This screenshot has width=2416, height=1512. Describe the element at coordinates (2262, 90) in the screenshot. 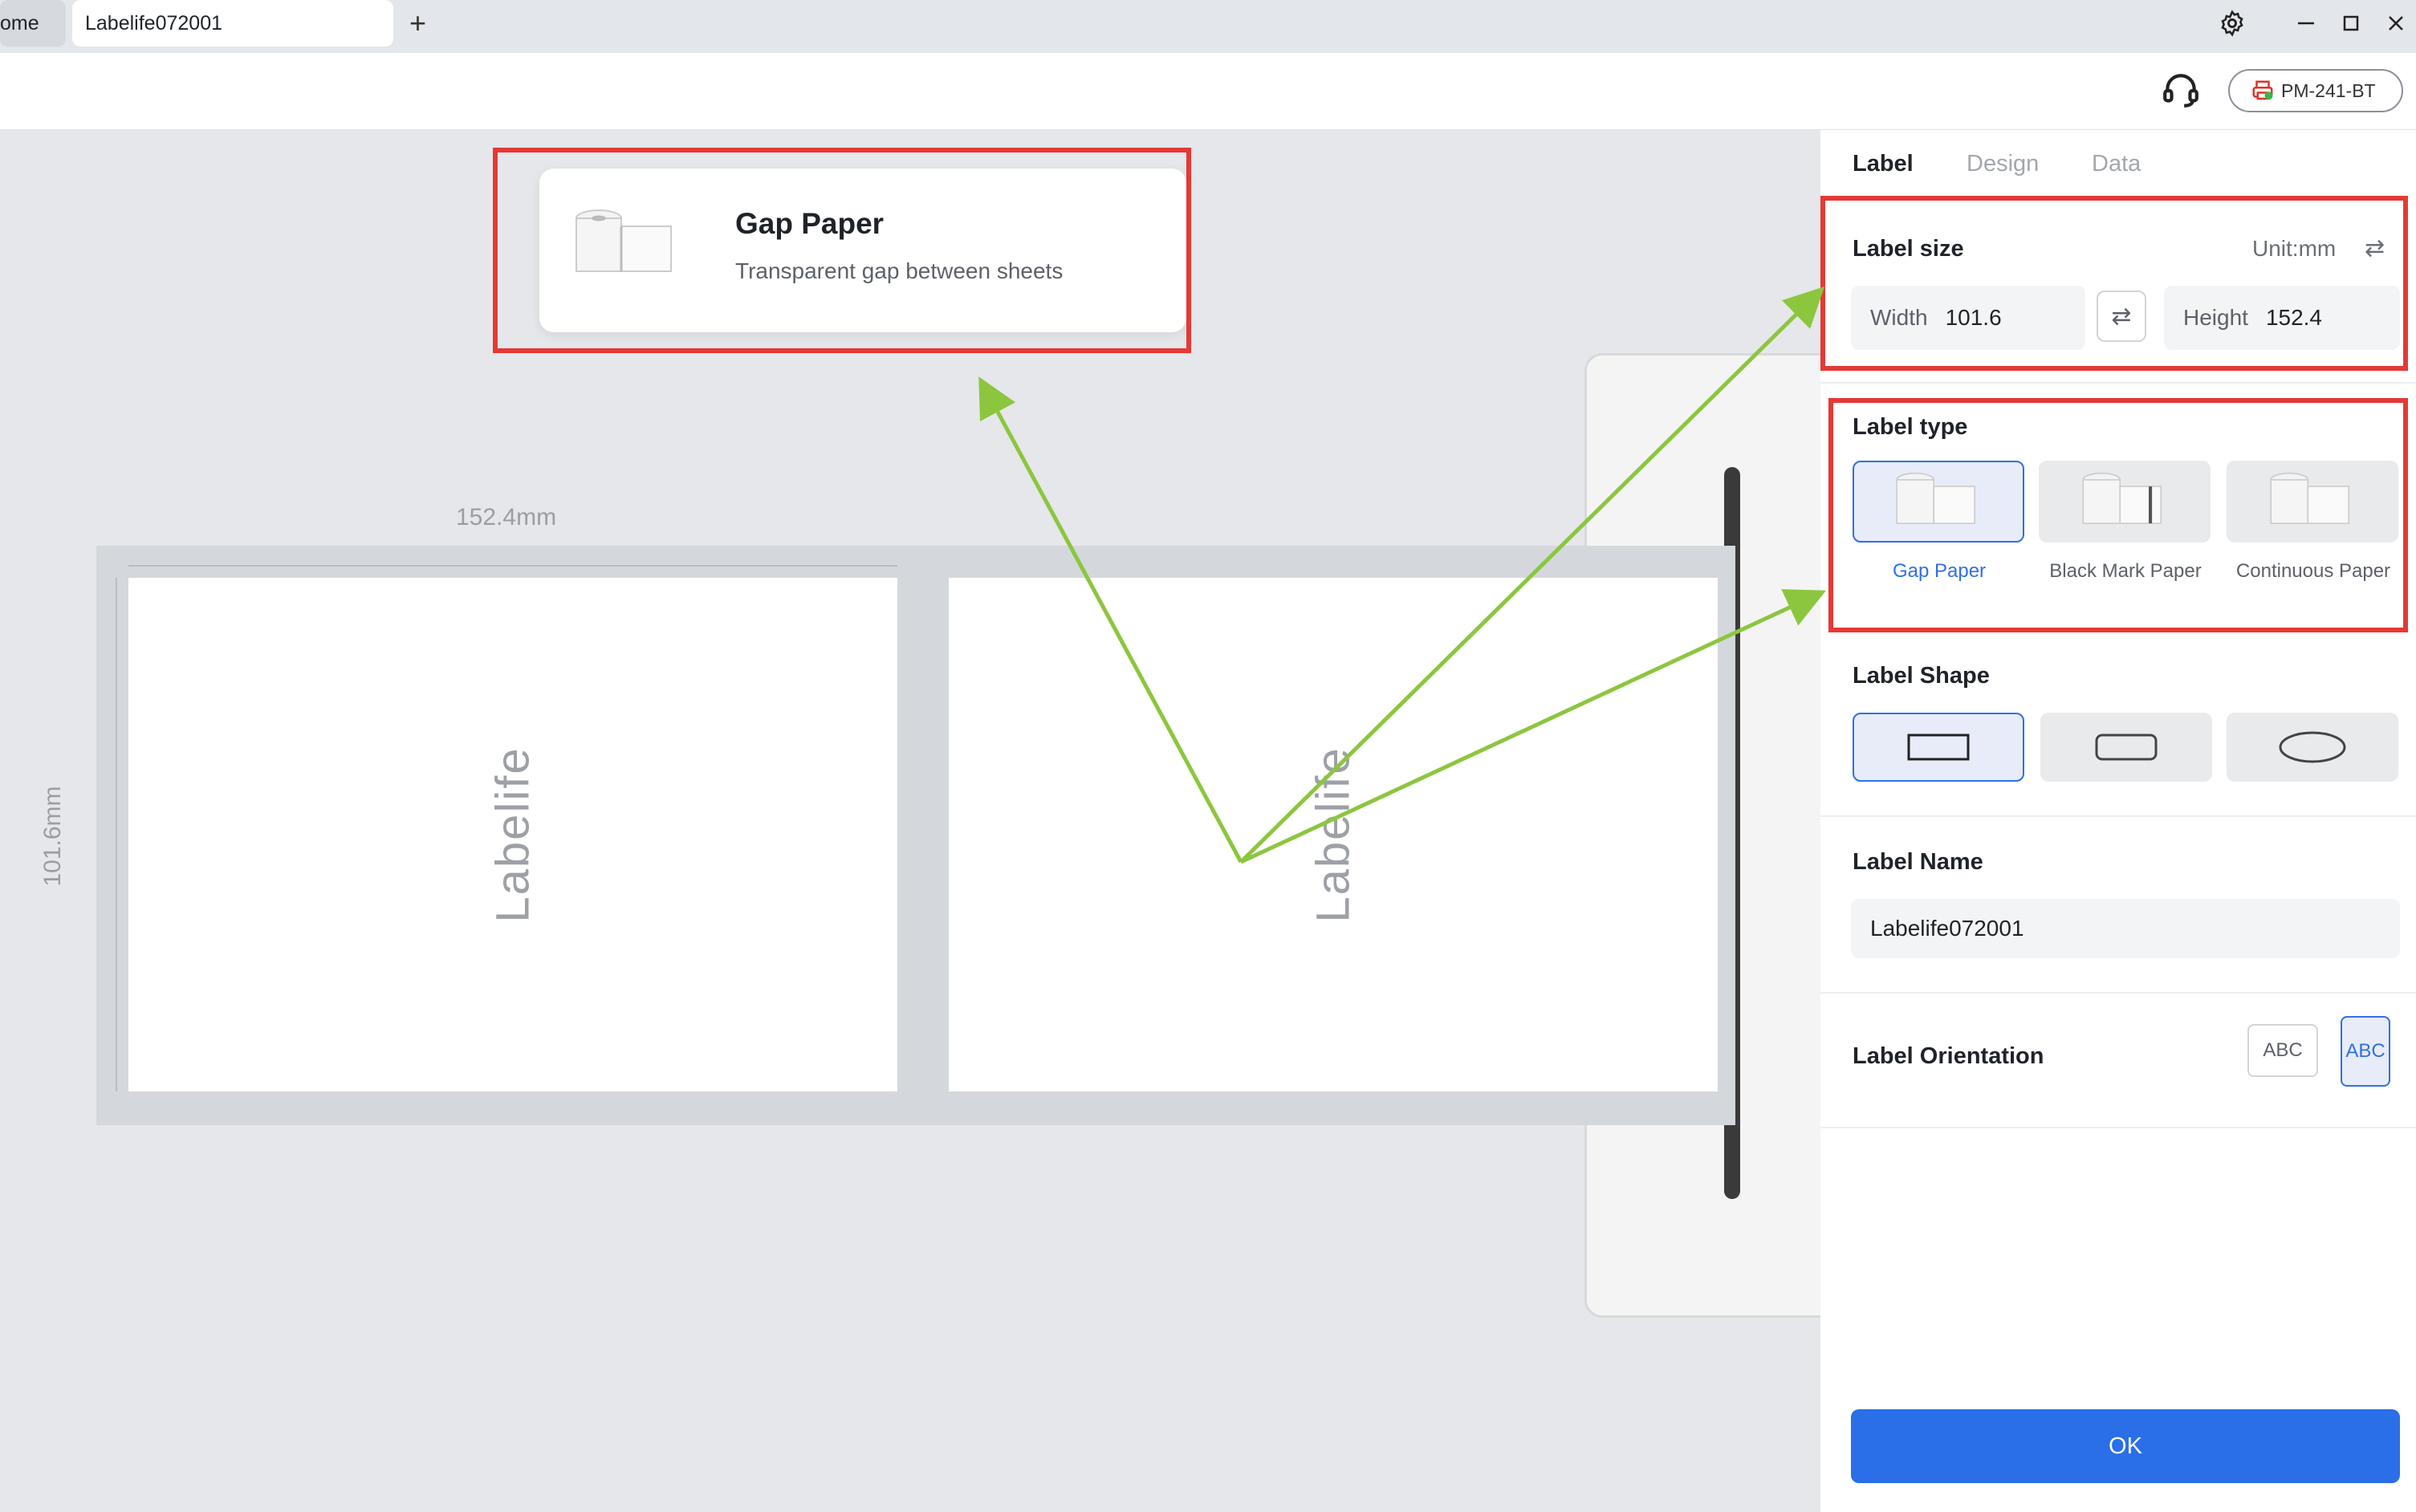

I see `printer-icon` at that location.